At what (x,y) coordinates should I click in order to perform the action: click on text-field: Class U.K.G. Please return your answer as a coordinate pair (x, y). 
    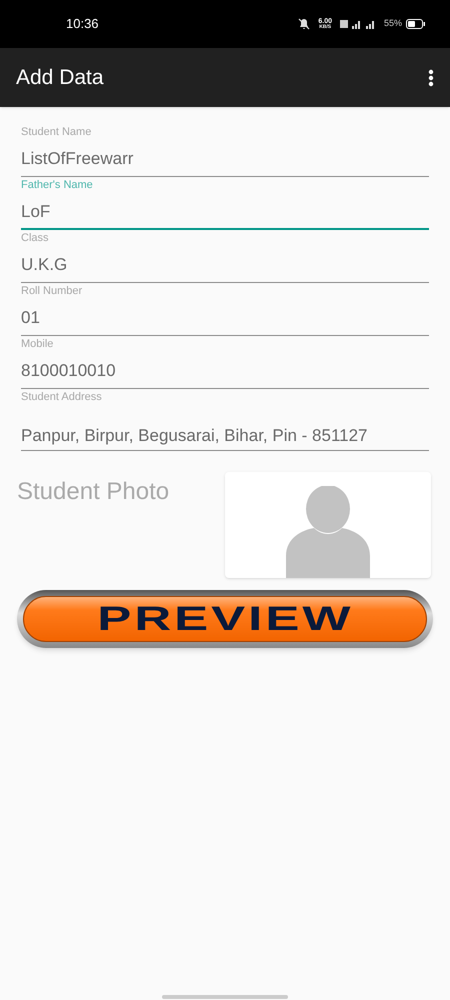
    Looking at the image, I should click on (225, 256).